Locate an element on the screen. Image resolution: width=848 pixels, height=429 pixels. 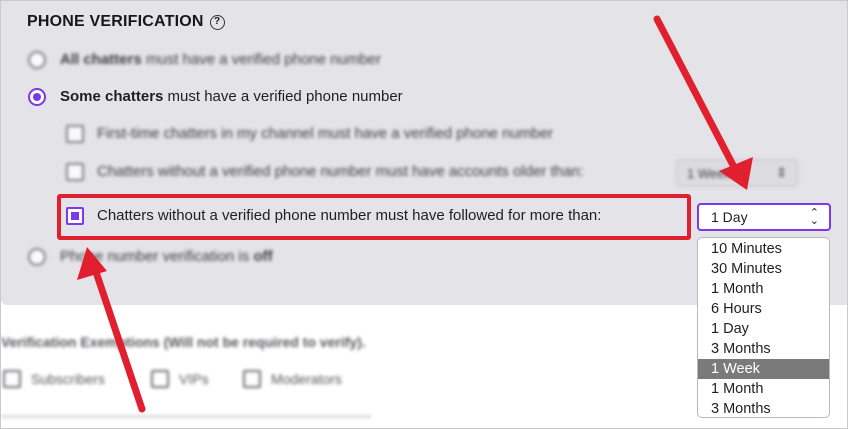
exemption-subscribers: Subscribers is located at coordinates (54, 379).